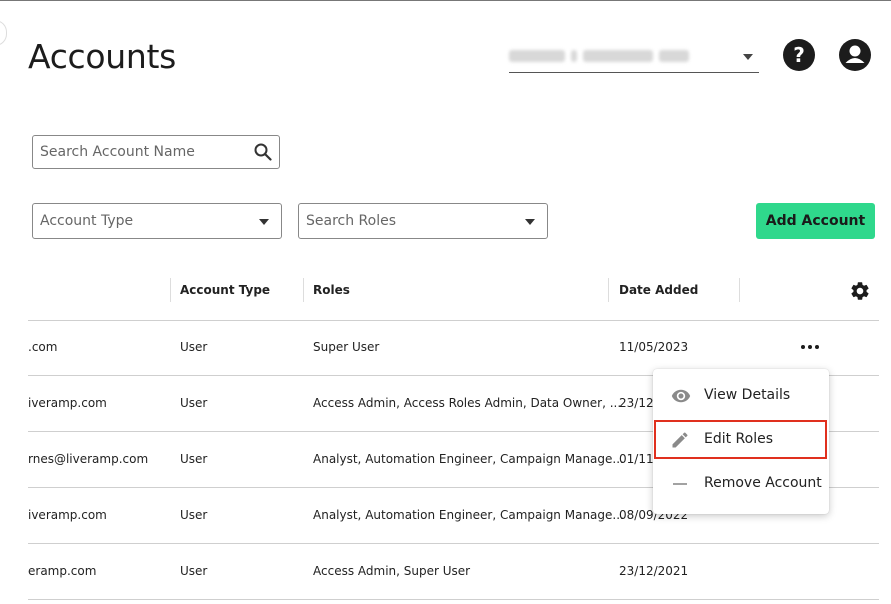 The image size is (891, 604). What do you see at coordinates (860, 291) in the screenshot?
I see `gear-icon` at bounding box center [860, 291].